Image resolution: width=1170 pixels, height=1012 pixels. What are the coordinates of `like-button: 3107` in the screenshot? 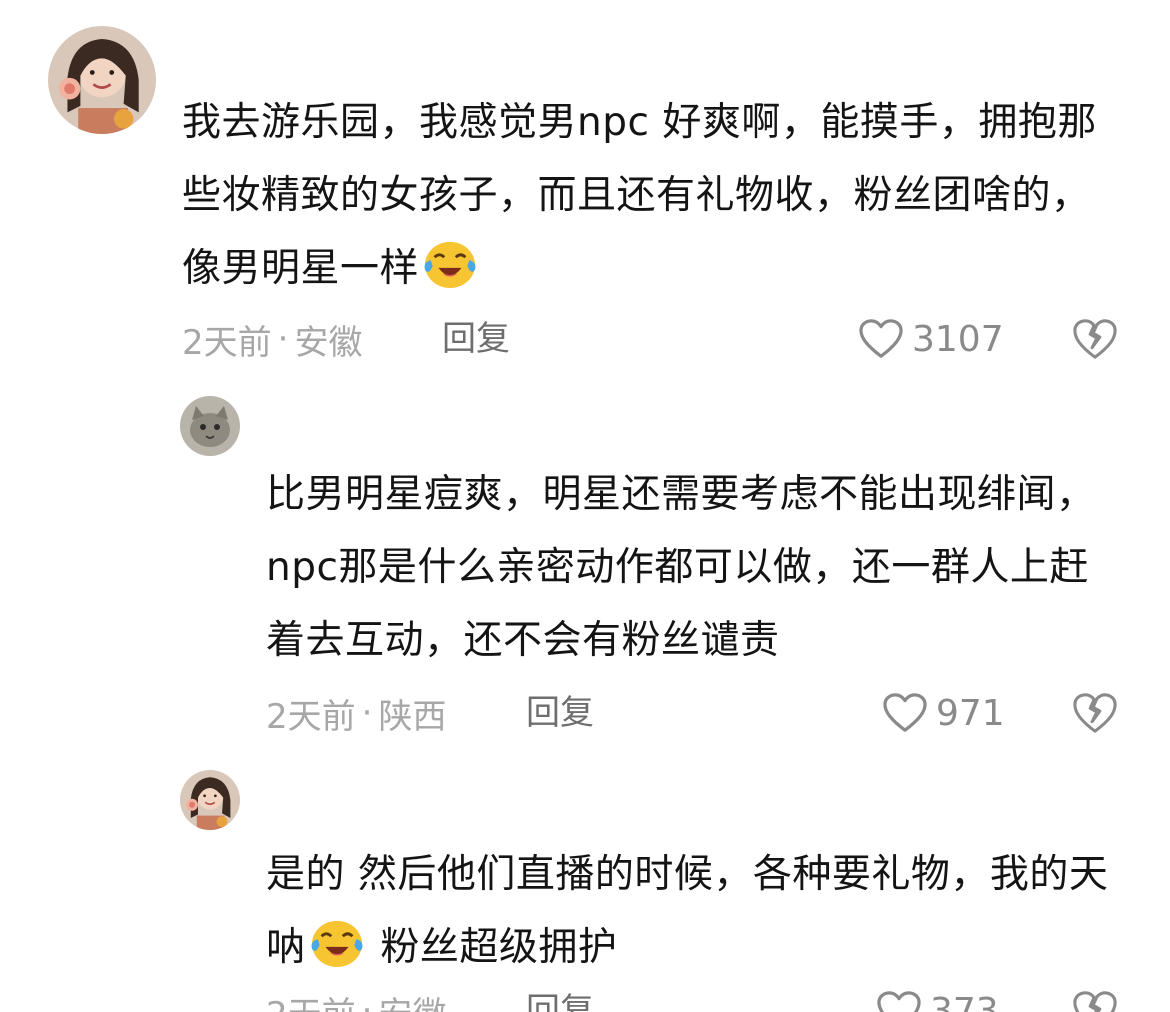 It's located at (931, 339).